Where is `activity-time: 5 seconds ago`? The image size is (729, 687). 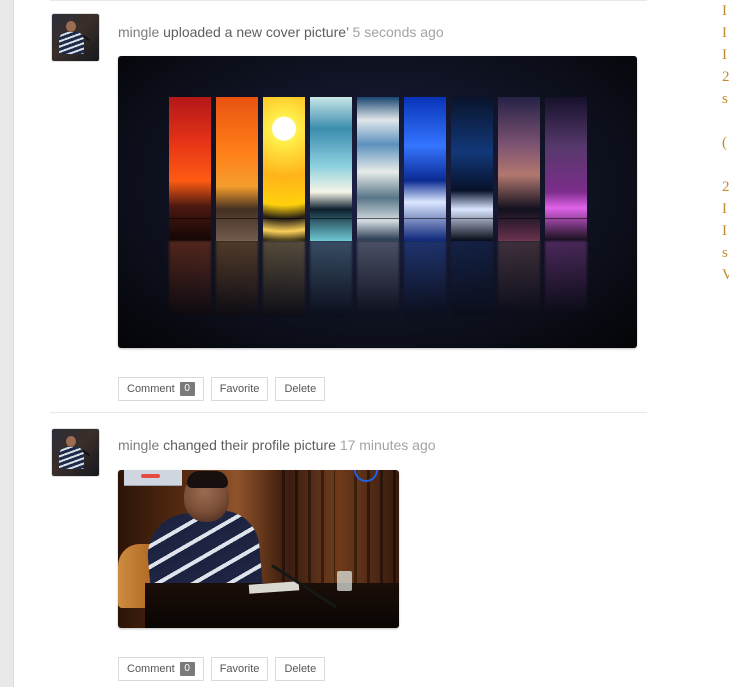
activity-time: 5 seconds ago is located at coordinates (398, 32).